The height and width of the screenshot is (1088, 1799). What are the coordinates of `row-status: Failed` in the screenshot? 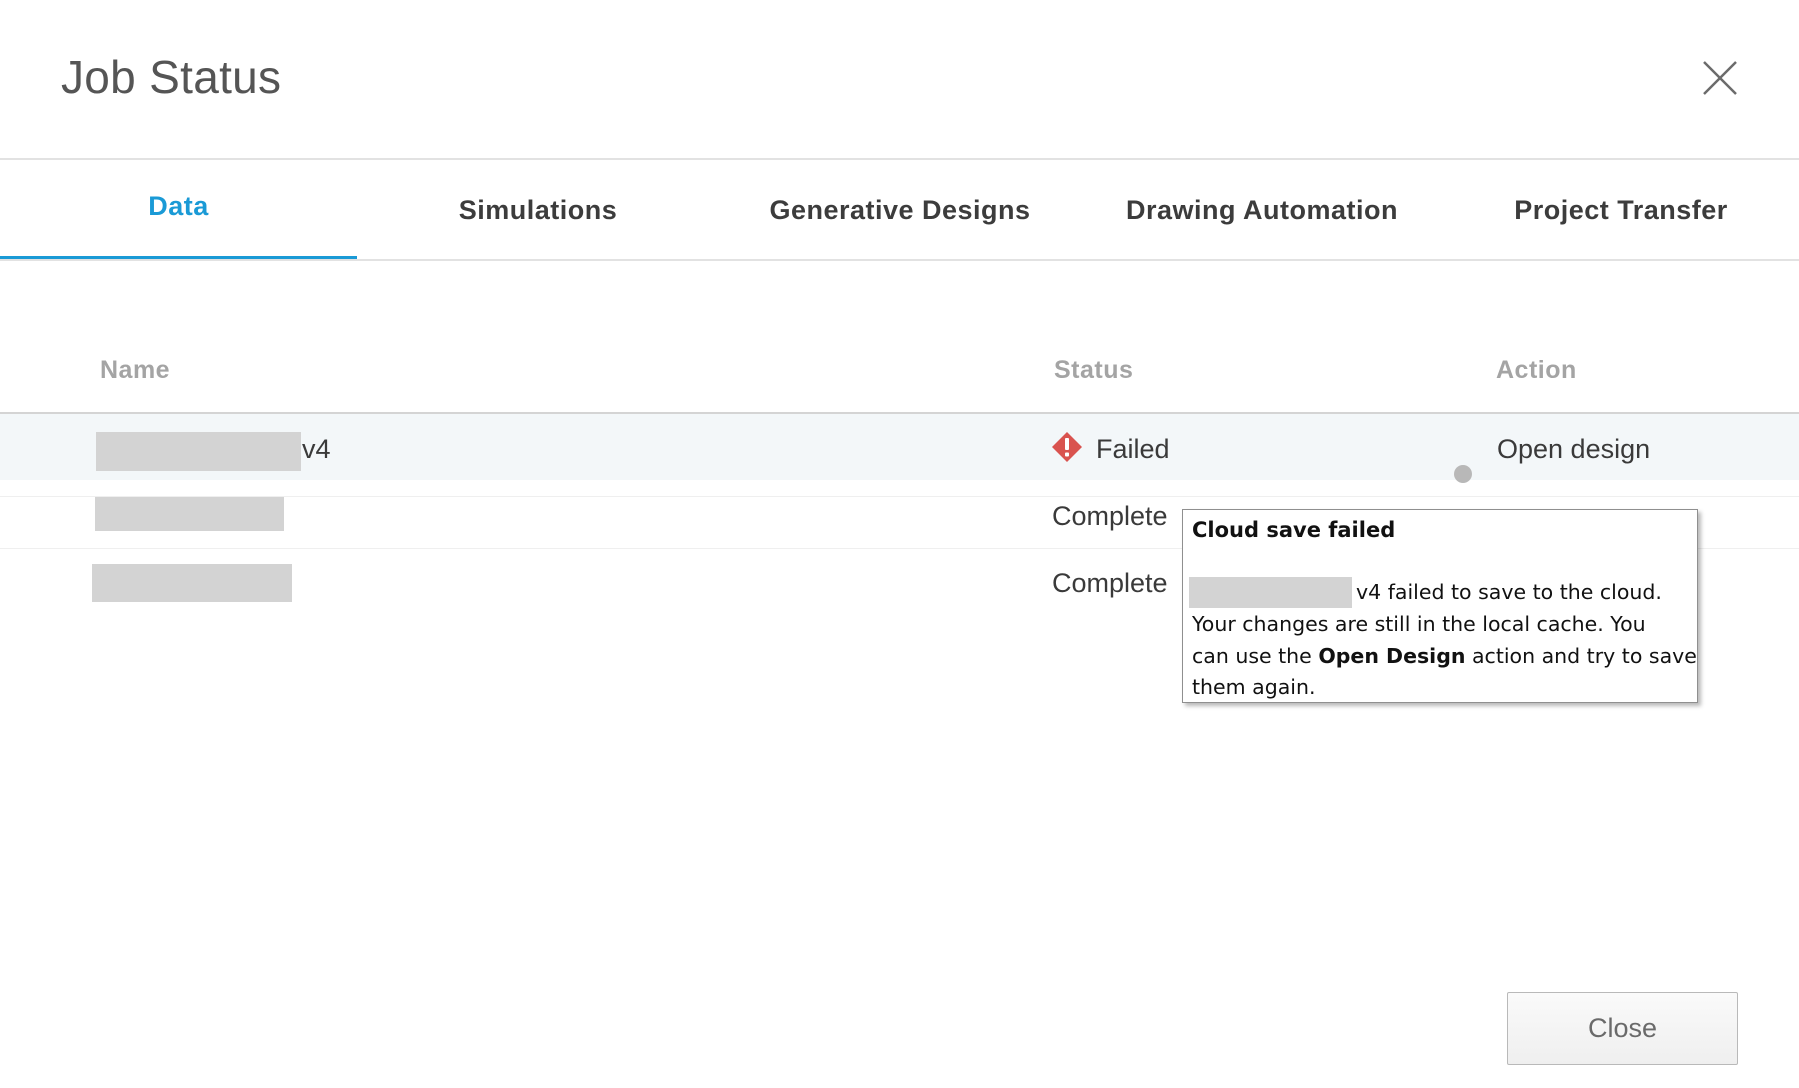 It's located at (1133, 449).